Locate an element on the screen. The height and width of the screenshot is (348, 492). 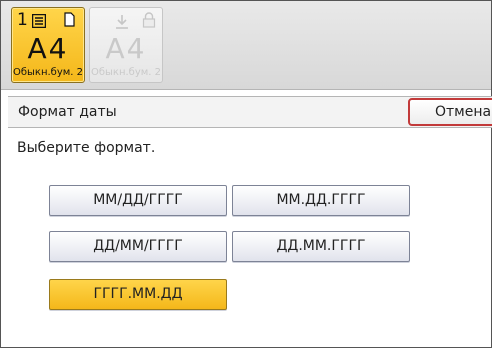
tray-1-button: 1 A4 Обыкн.бум. 2 is located at coordinates (48, 45).